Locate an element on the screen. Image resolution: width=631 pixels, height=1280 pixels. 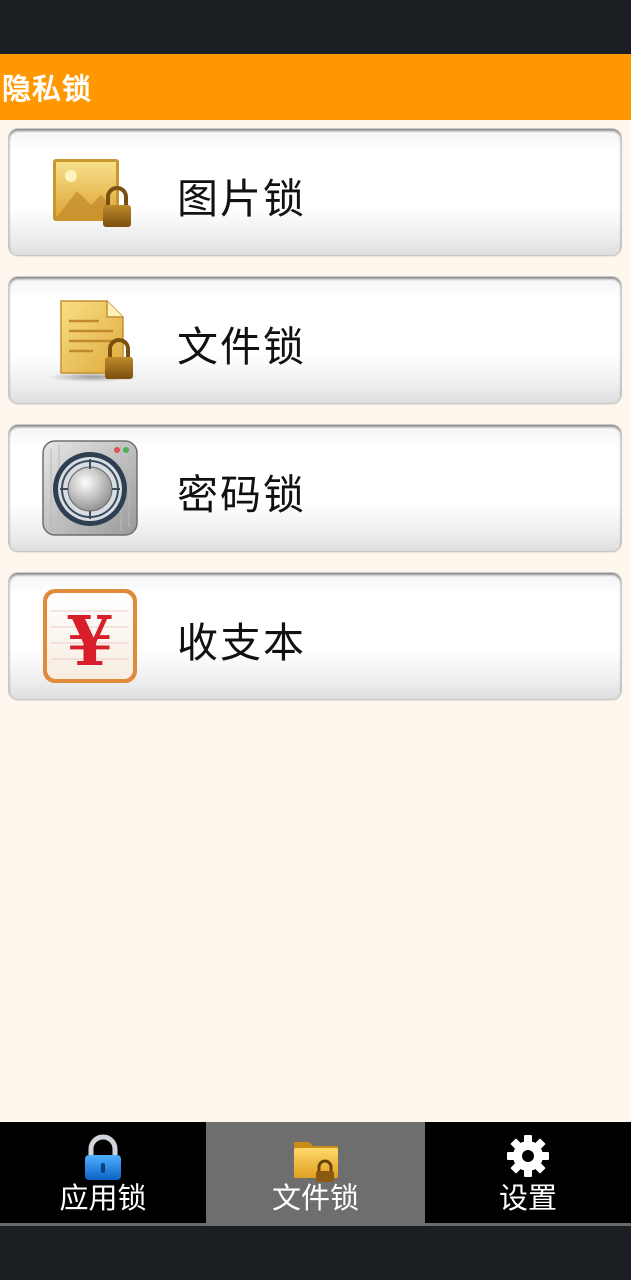
image-lock-icon is located at coordinates (92, 193).